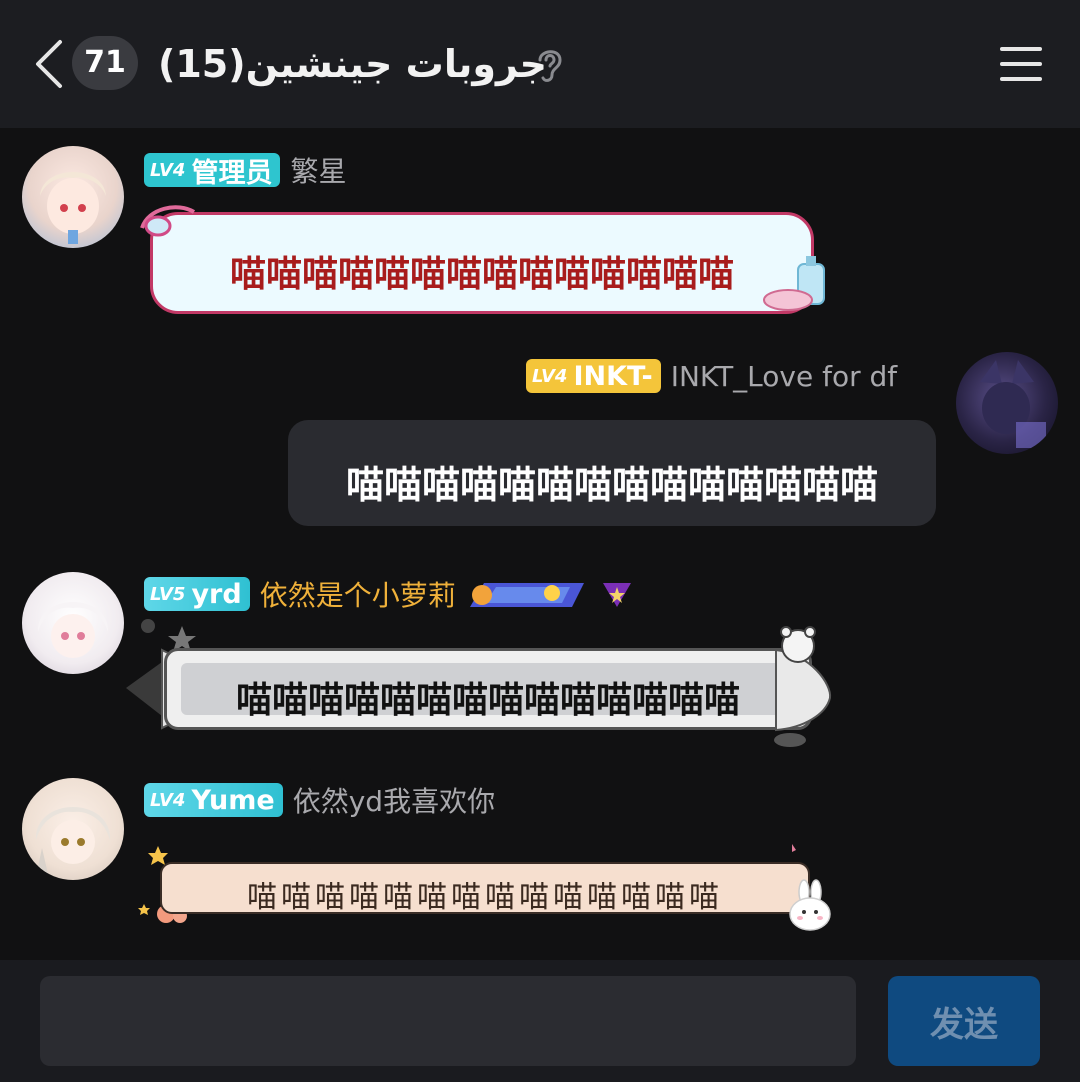  I want to click on ear-icon, so click(550, 64).